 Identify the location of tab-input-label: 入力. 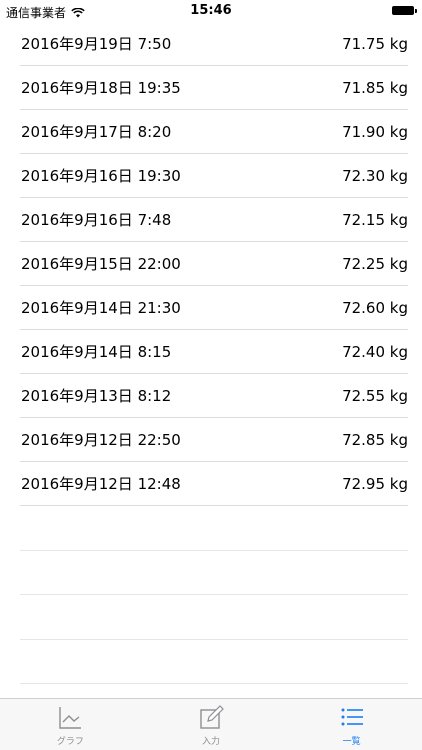
(211, 742).